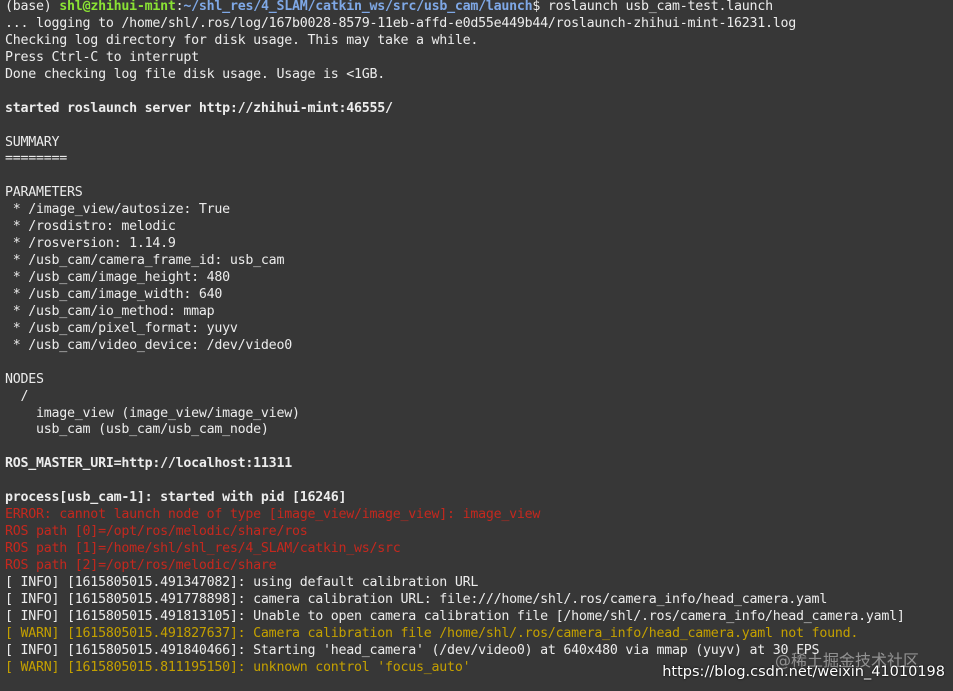 This screenshot has height=691, width=953. Describe the element at coordinates (479, 210) in the screenshot. I see `terminal-line: * /image_view/autosize: True` at that location.